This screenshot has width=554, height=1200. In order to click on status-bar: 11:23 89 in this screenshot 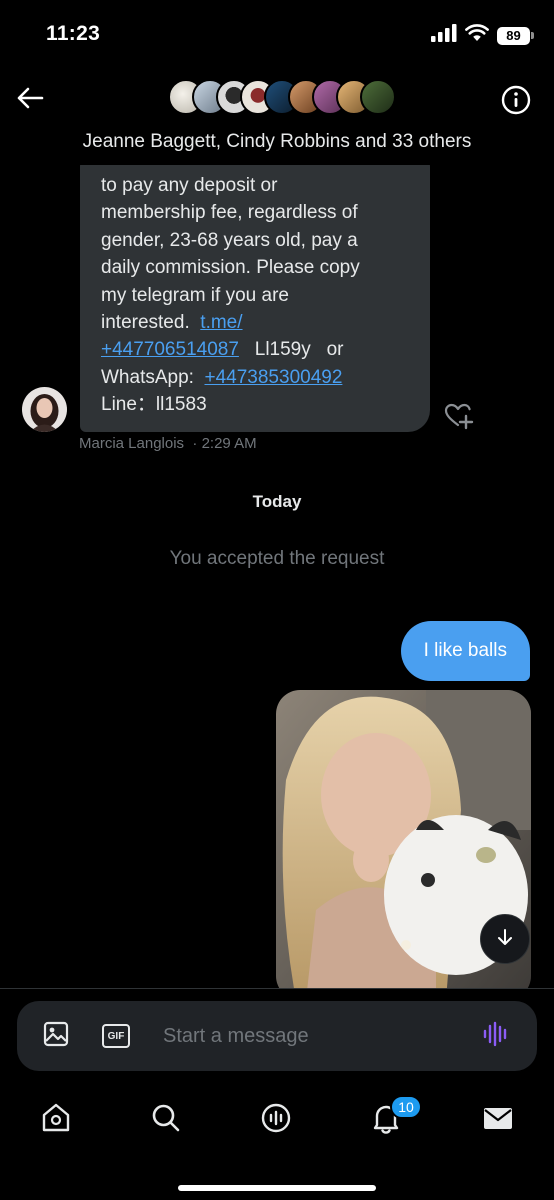, I will do `click(277, 35)`.